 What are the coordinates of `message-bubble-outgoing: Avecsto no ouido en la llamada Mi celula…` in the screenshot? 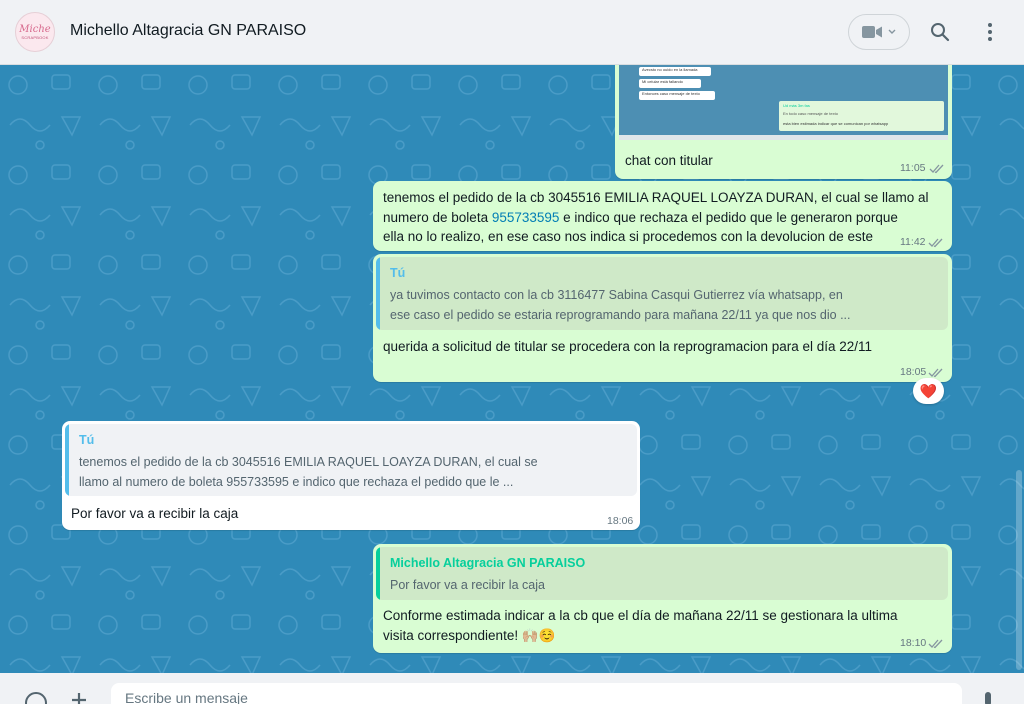 It's located at (783, 122).